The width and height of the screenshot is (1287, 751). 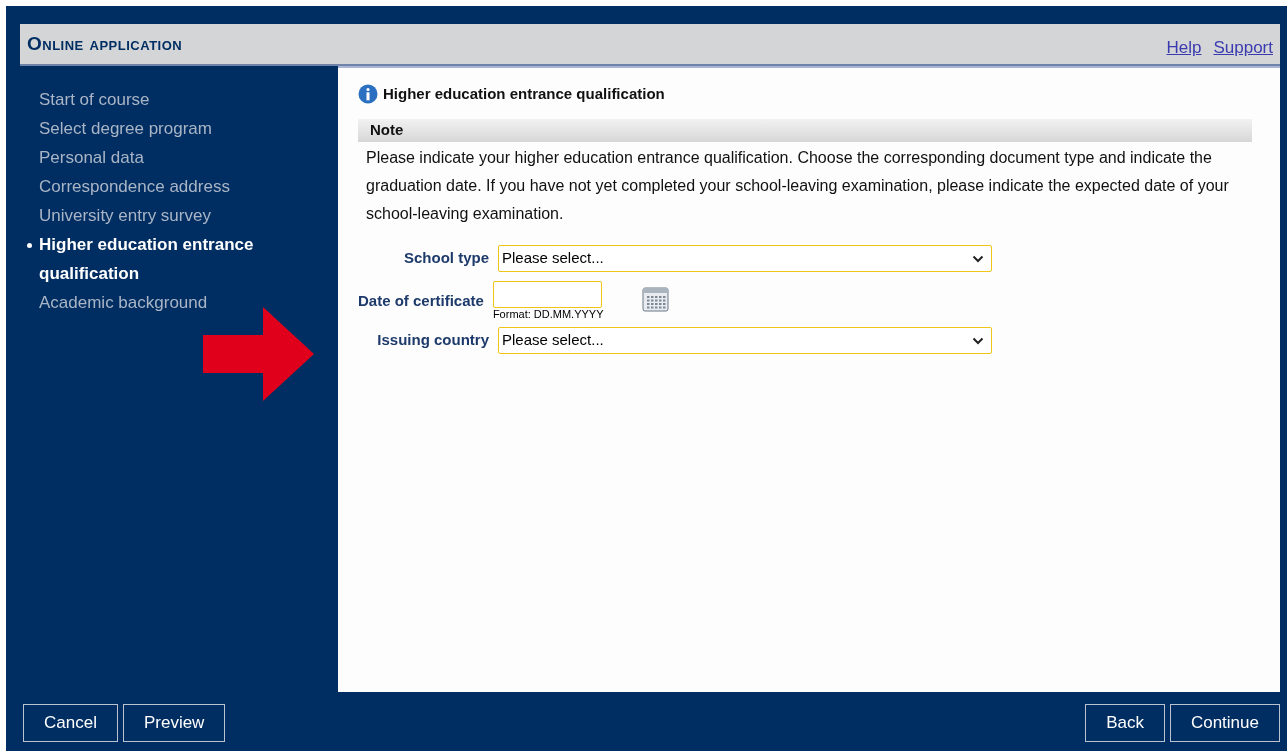 I want to click on sidebar-item: Higher education entrance qualification, so click(x=179, y=259).